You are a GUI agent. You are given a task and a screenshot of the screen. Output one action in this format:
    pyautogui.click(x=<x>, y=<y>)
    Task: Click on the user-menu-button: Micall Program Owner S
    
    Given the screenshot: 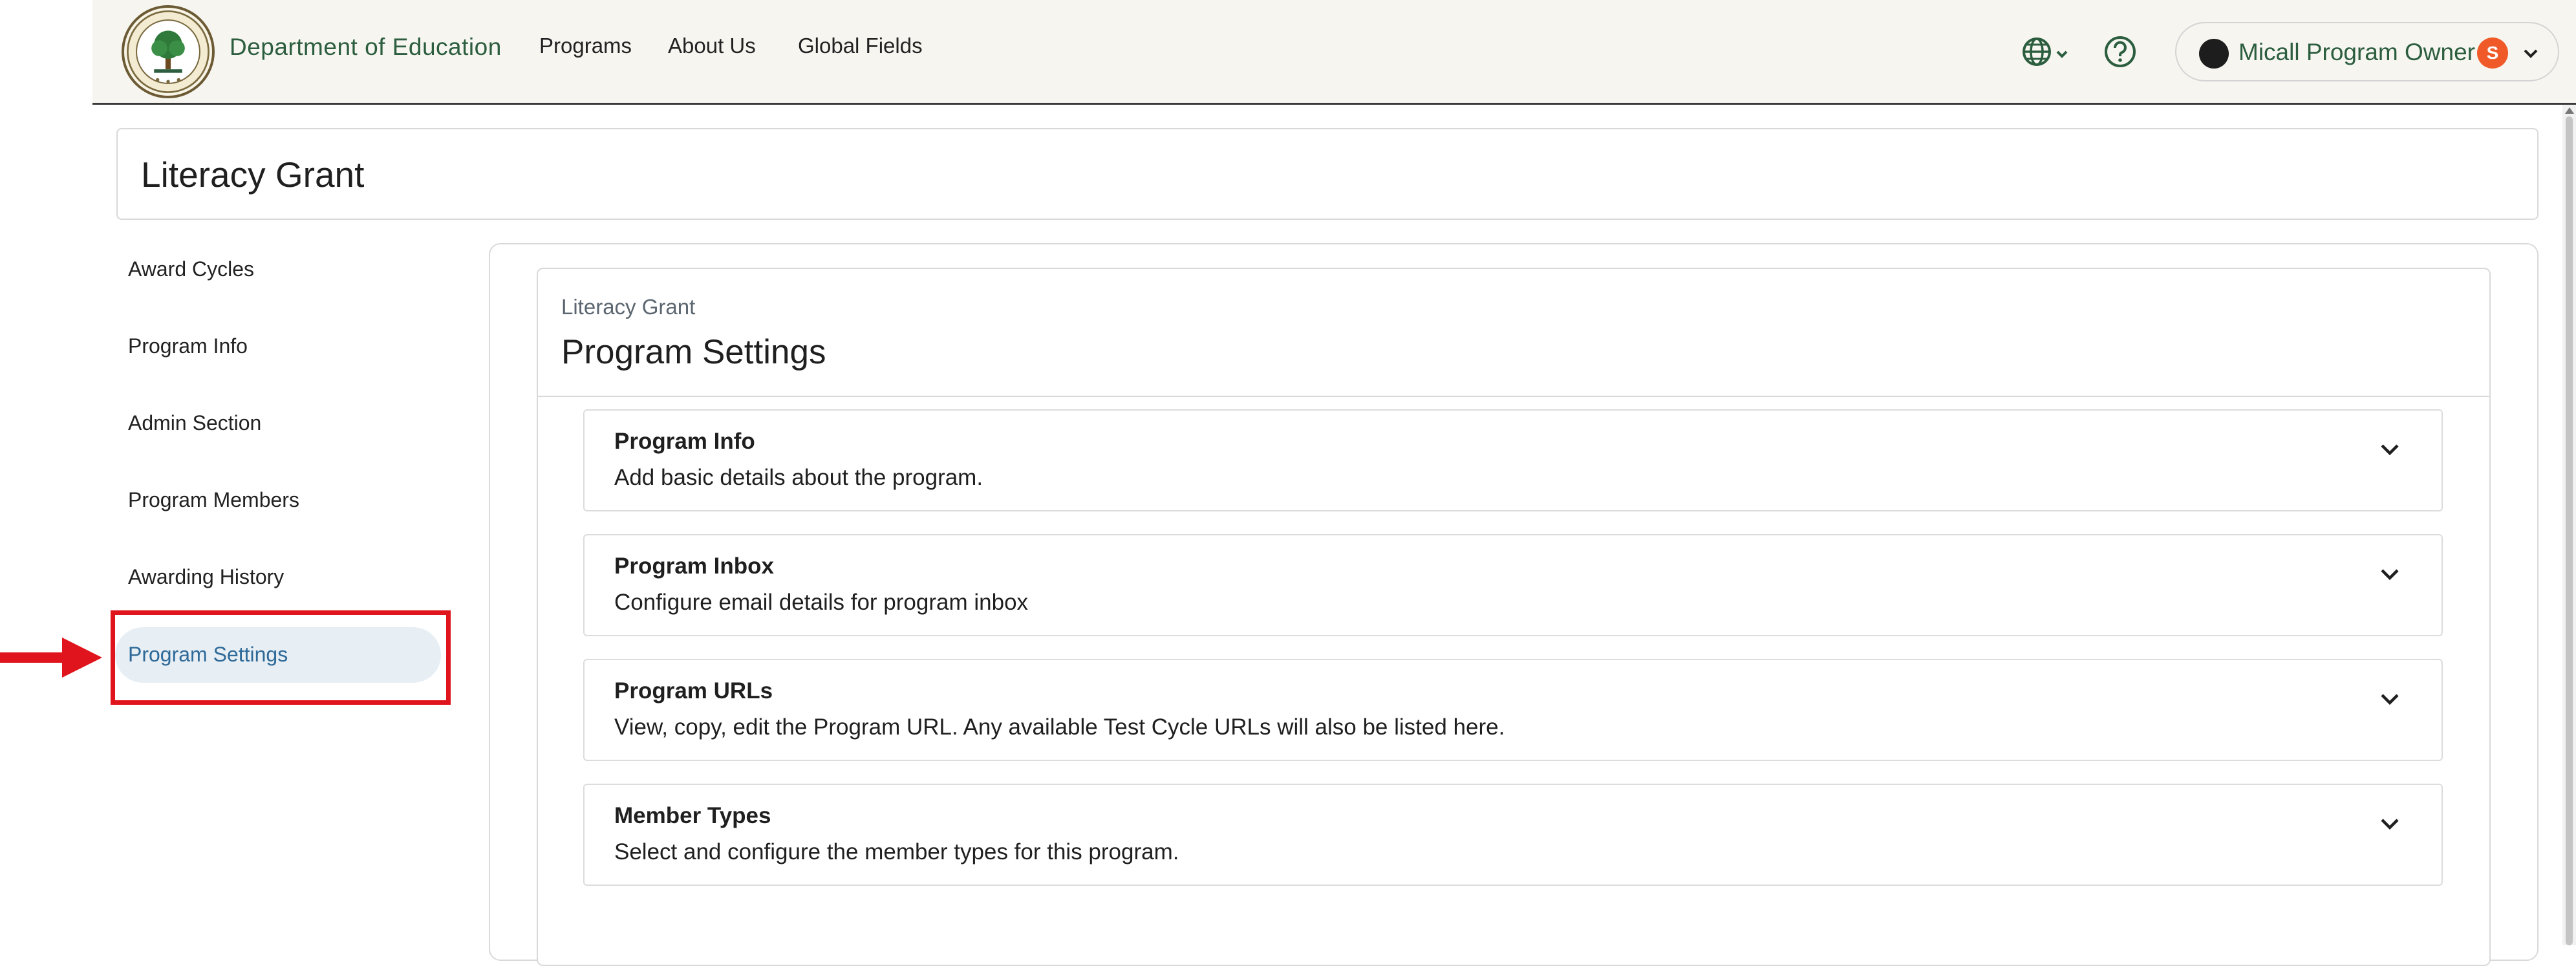 What is the action you would take?
    pyautogui.click(x=2367, y=51)
    